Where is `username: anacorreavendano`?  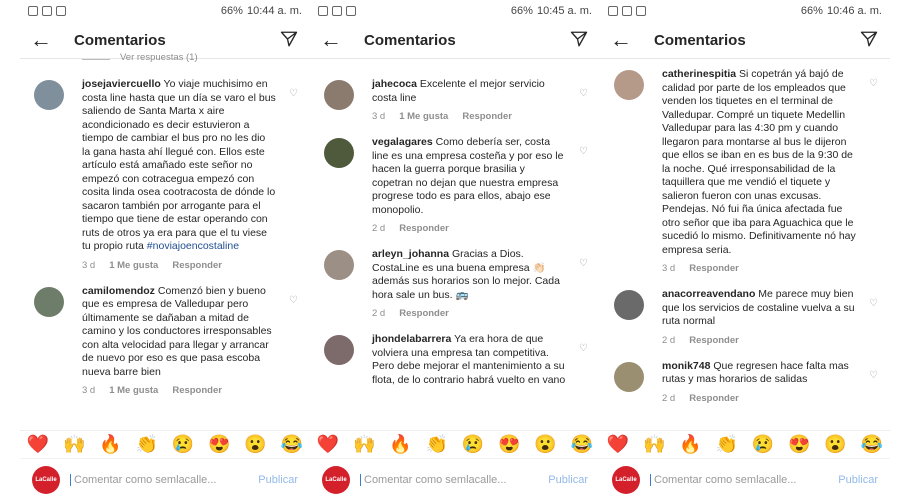
username: anacorreavendano is located at coordinates (708, 294).